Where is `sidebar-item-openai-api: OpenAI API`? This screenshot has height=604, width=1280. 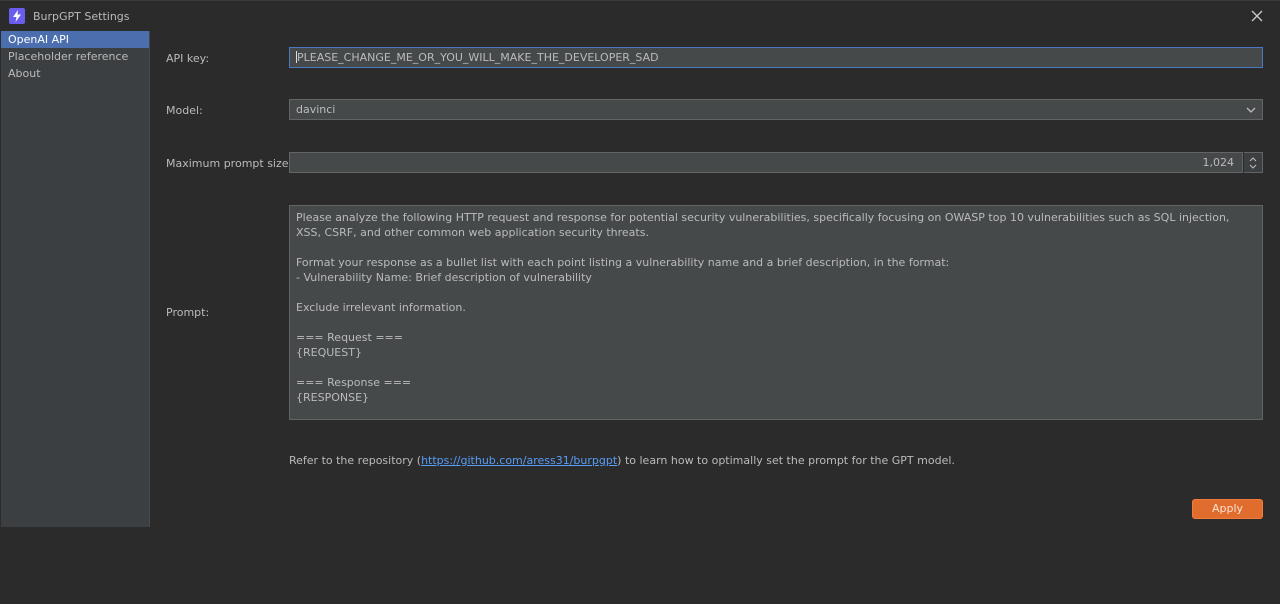
sidebar-item-openai-api: OpenAI API is located at coordinates (75, 39).